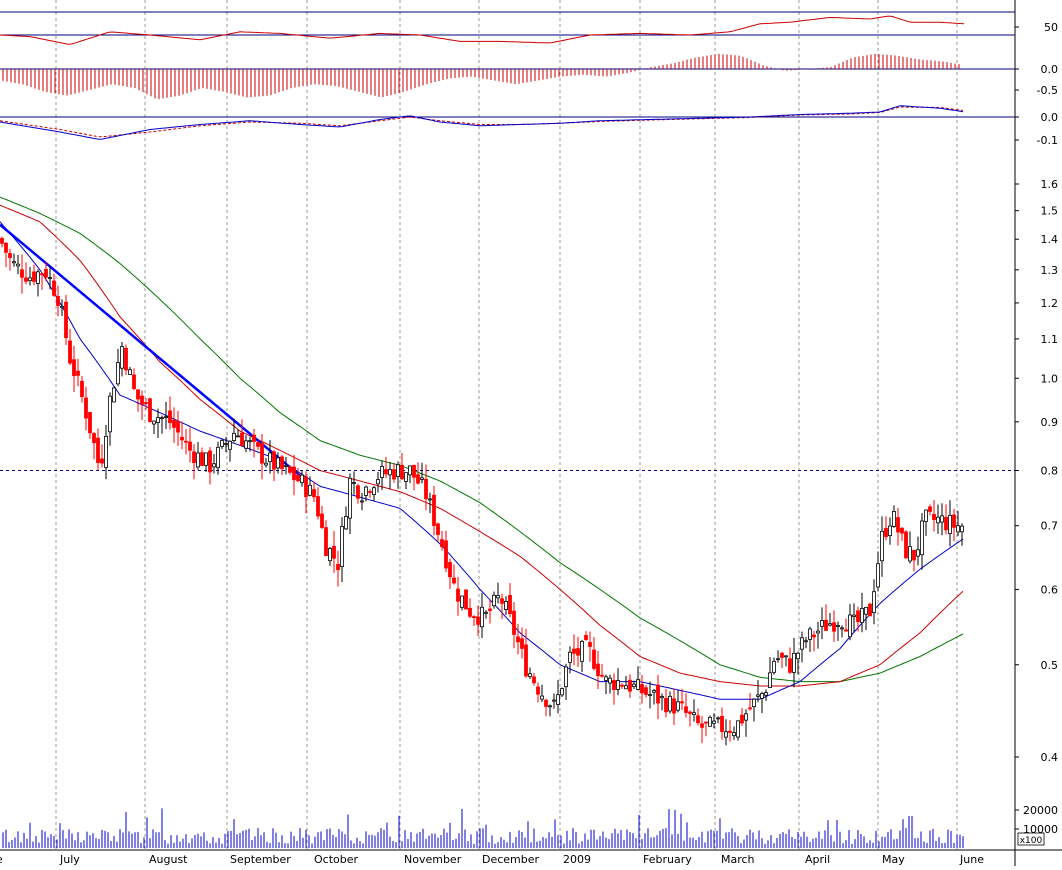 This screenshot has height=870, width=1062. What do you see at coordinates (433, 859) in the screenshot?
I see `date-label: November` at bounding box center [433, 859].